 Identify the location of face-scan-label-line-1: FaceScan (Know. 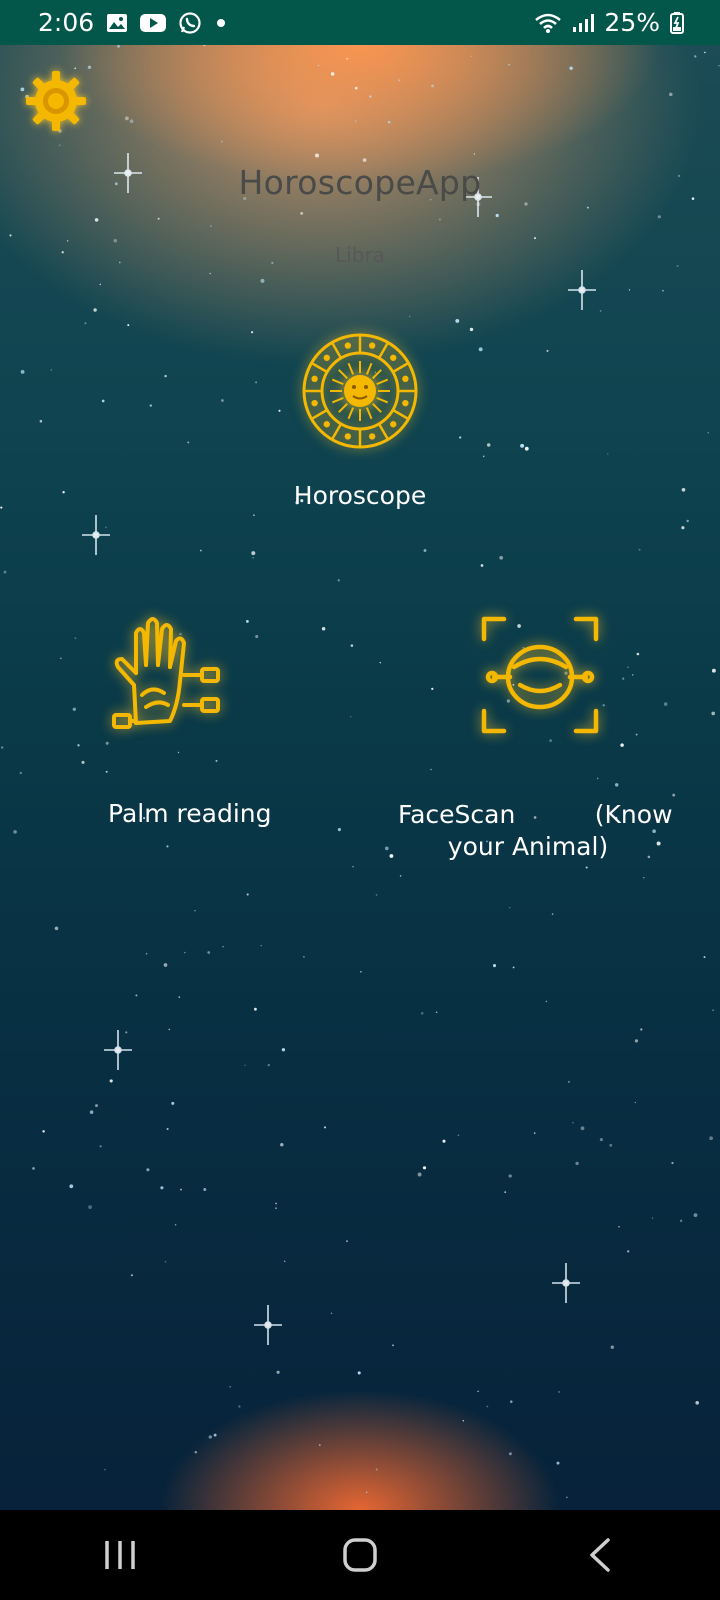
(535, 814).